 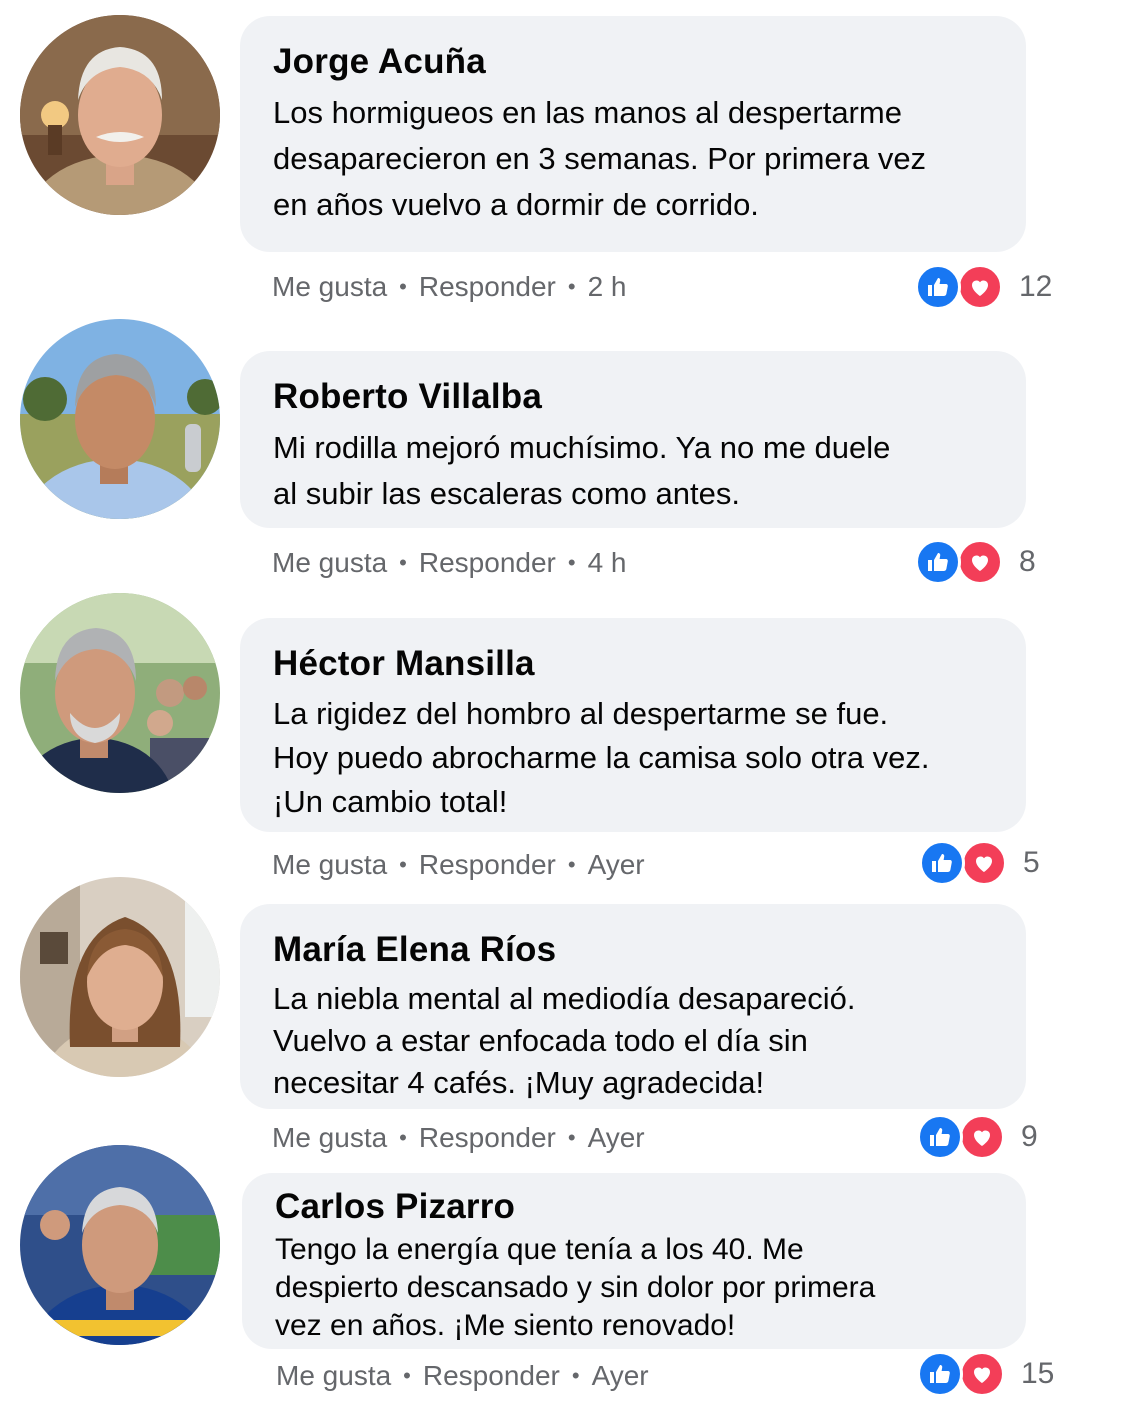 What do you see at coordinates (1029, 1136) in the screenshot?
I see `reaction-count: 9` at bounding box center [1029, 1136].